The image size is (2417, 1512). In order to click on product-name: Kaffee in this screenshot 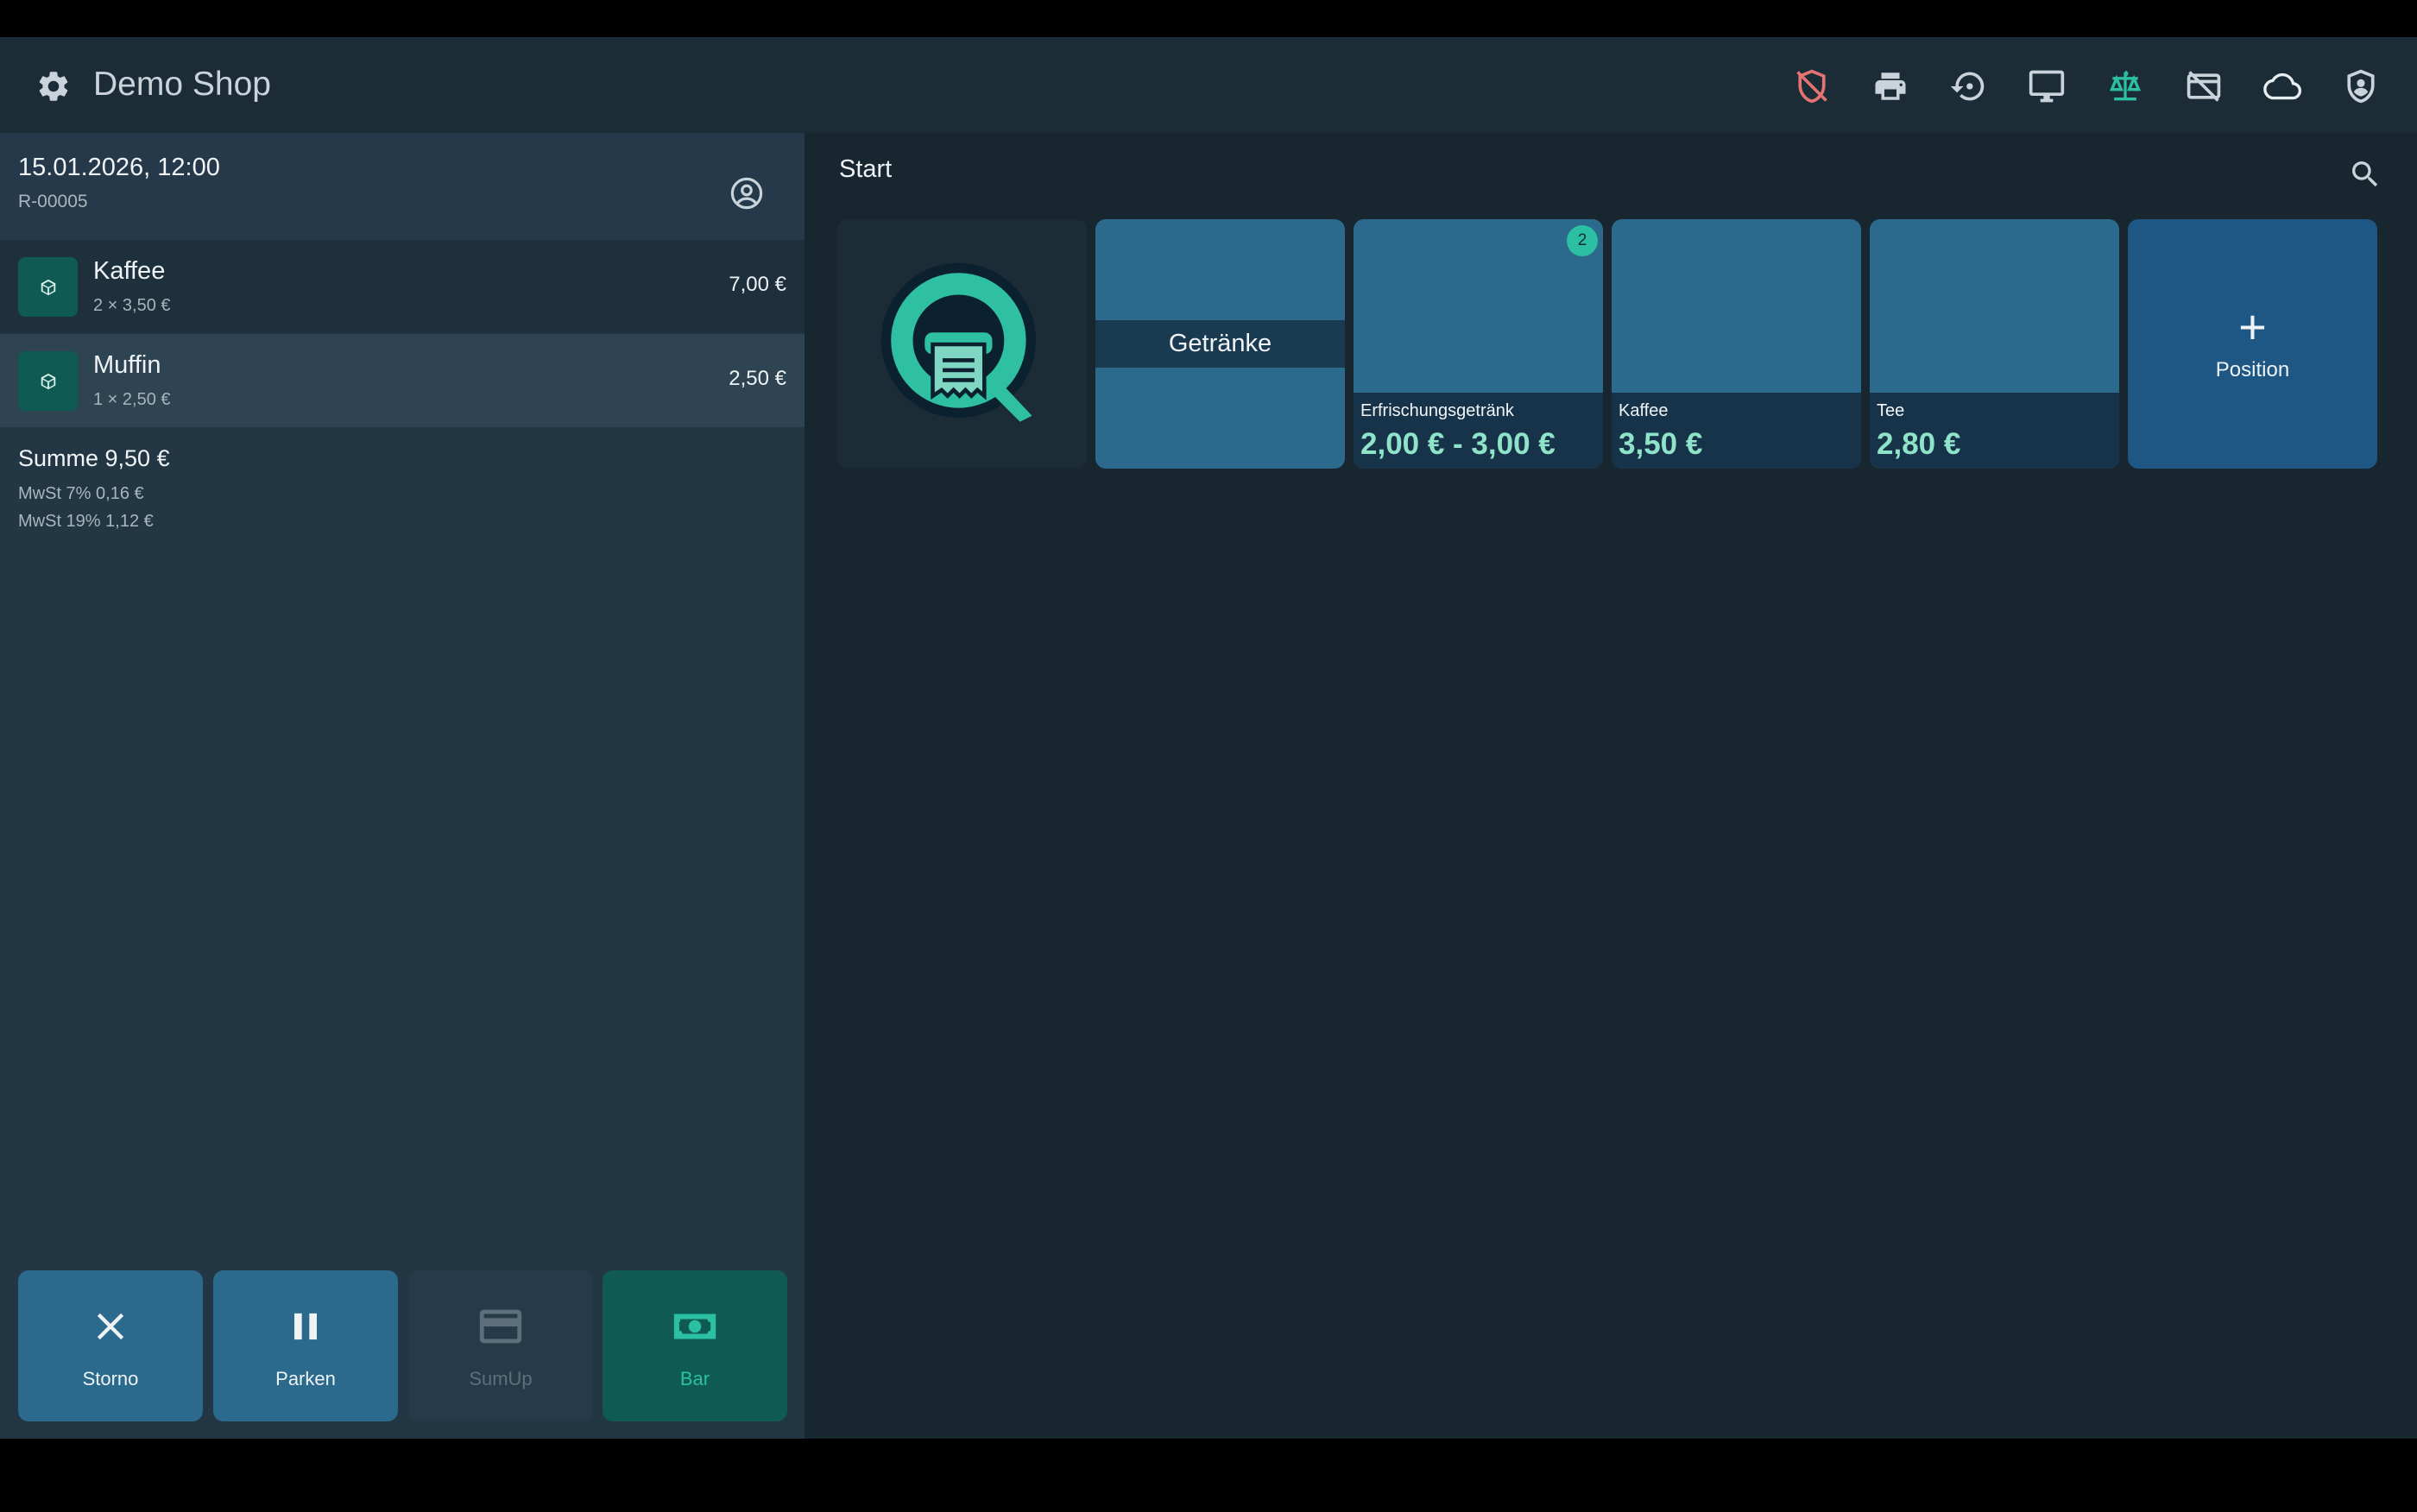, I will do `click(1644, 410)`.